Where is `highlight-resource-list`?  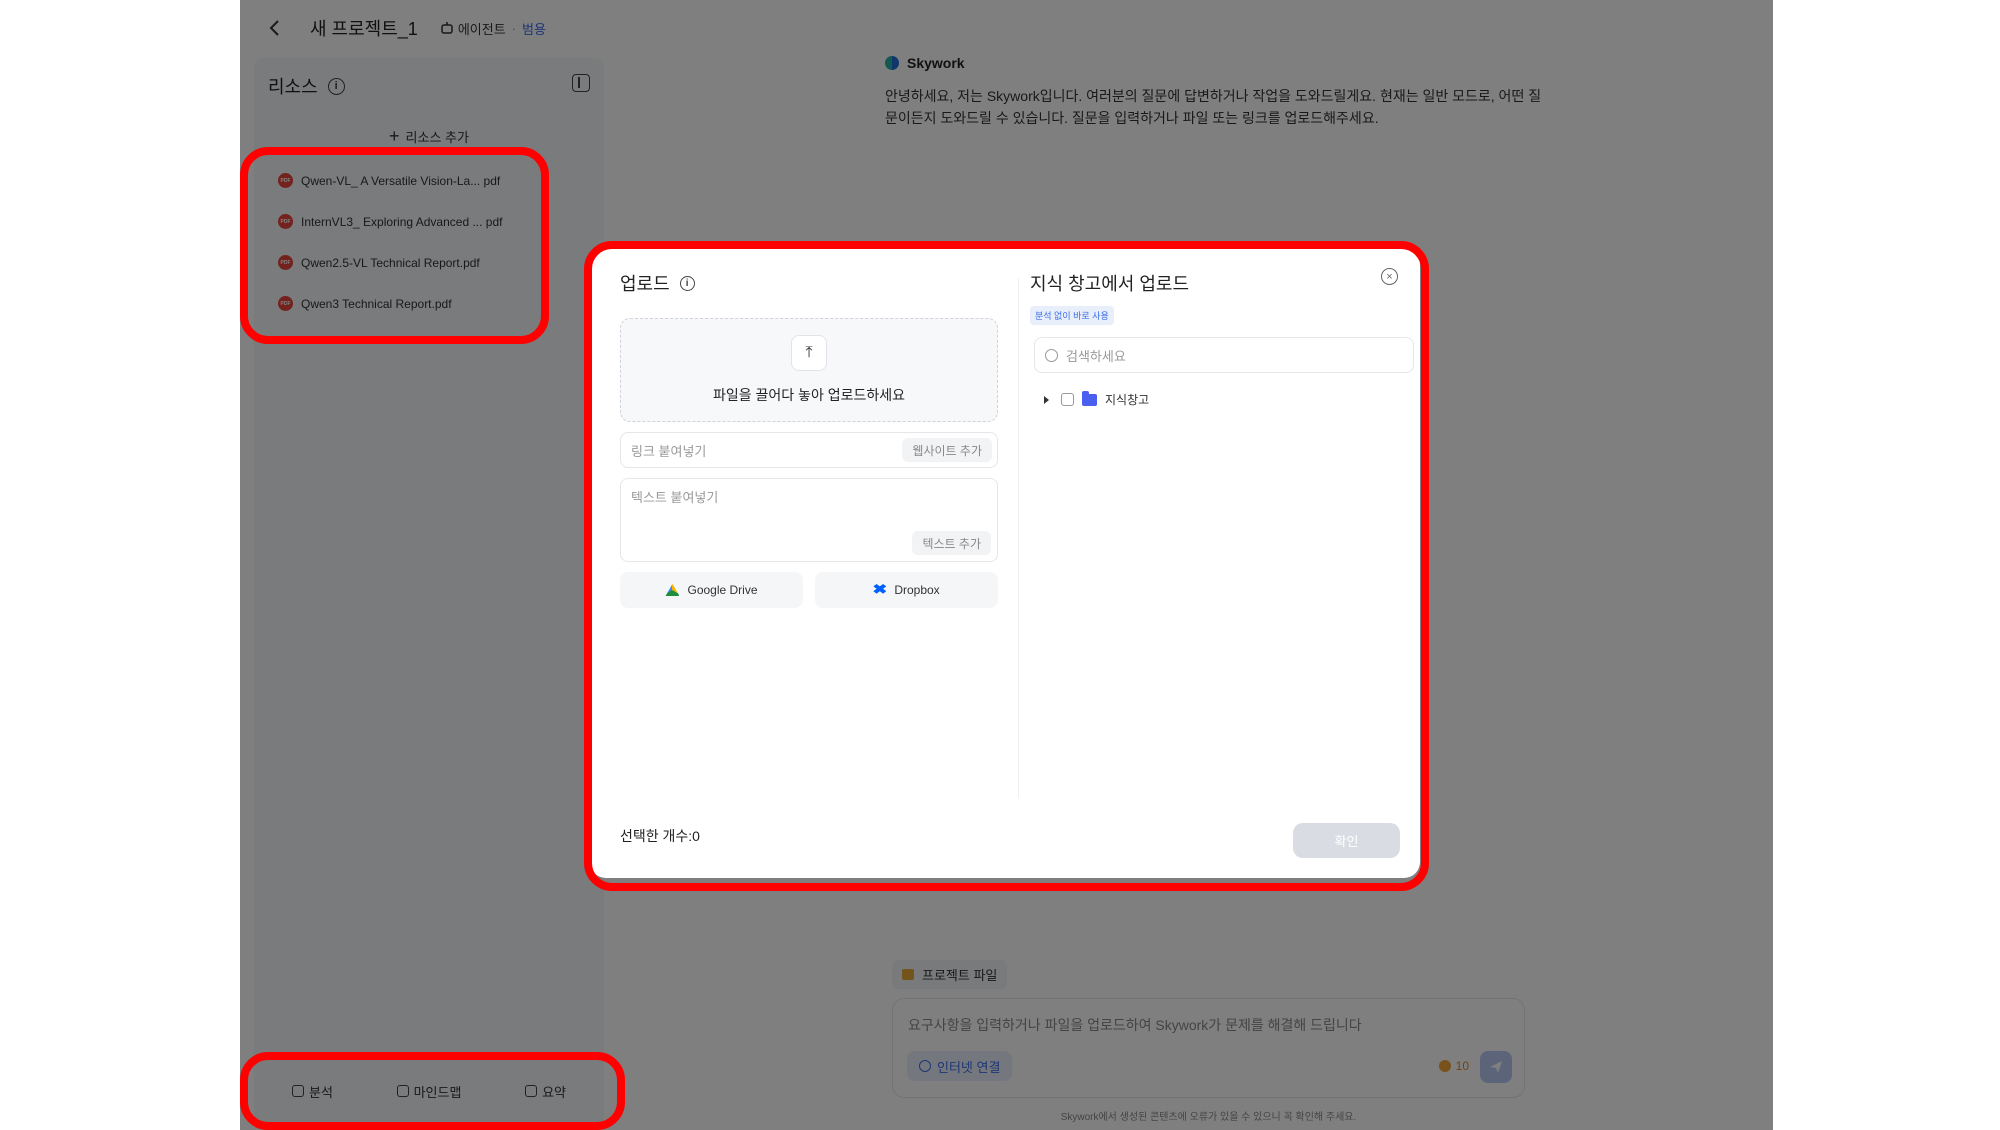
highlight-resource-list is located at coordinates (394, 245).